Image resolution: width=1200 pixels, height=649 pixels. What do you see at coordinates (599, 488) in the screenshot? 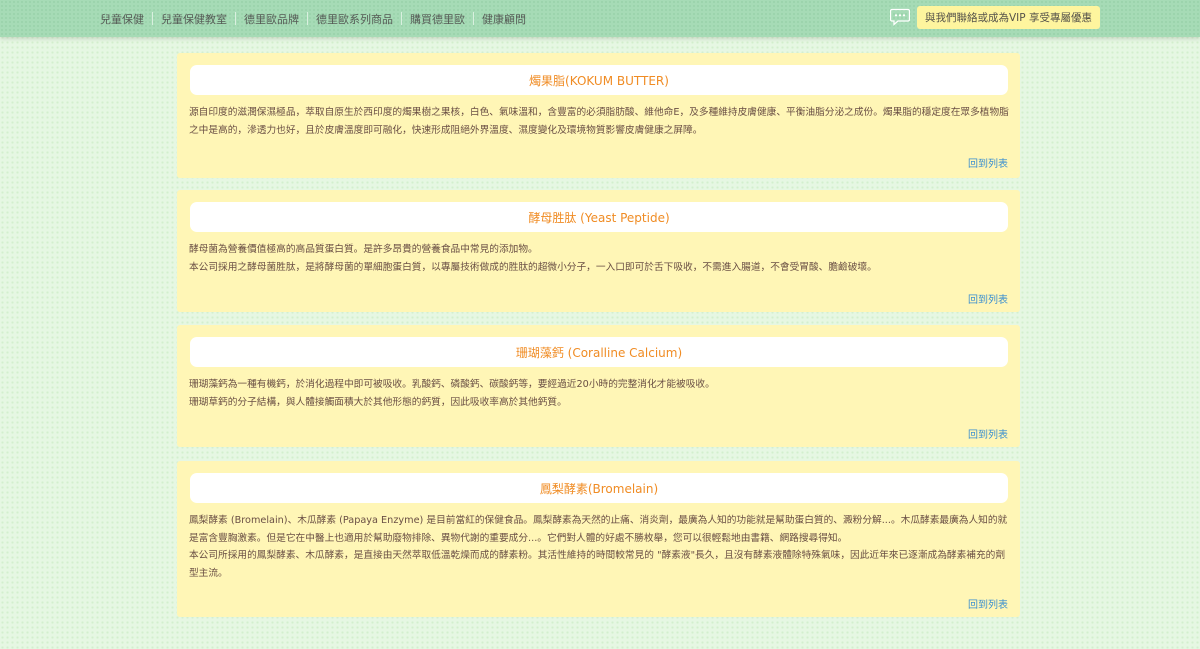
I see `card-title: 鳳梨酵素(Bromelain)` at bounding box center [599, 488].